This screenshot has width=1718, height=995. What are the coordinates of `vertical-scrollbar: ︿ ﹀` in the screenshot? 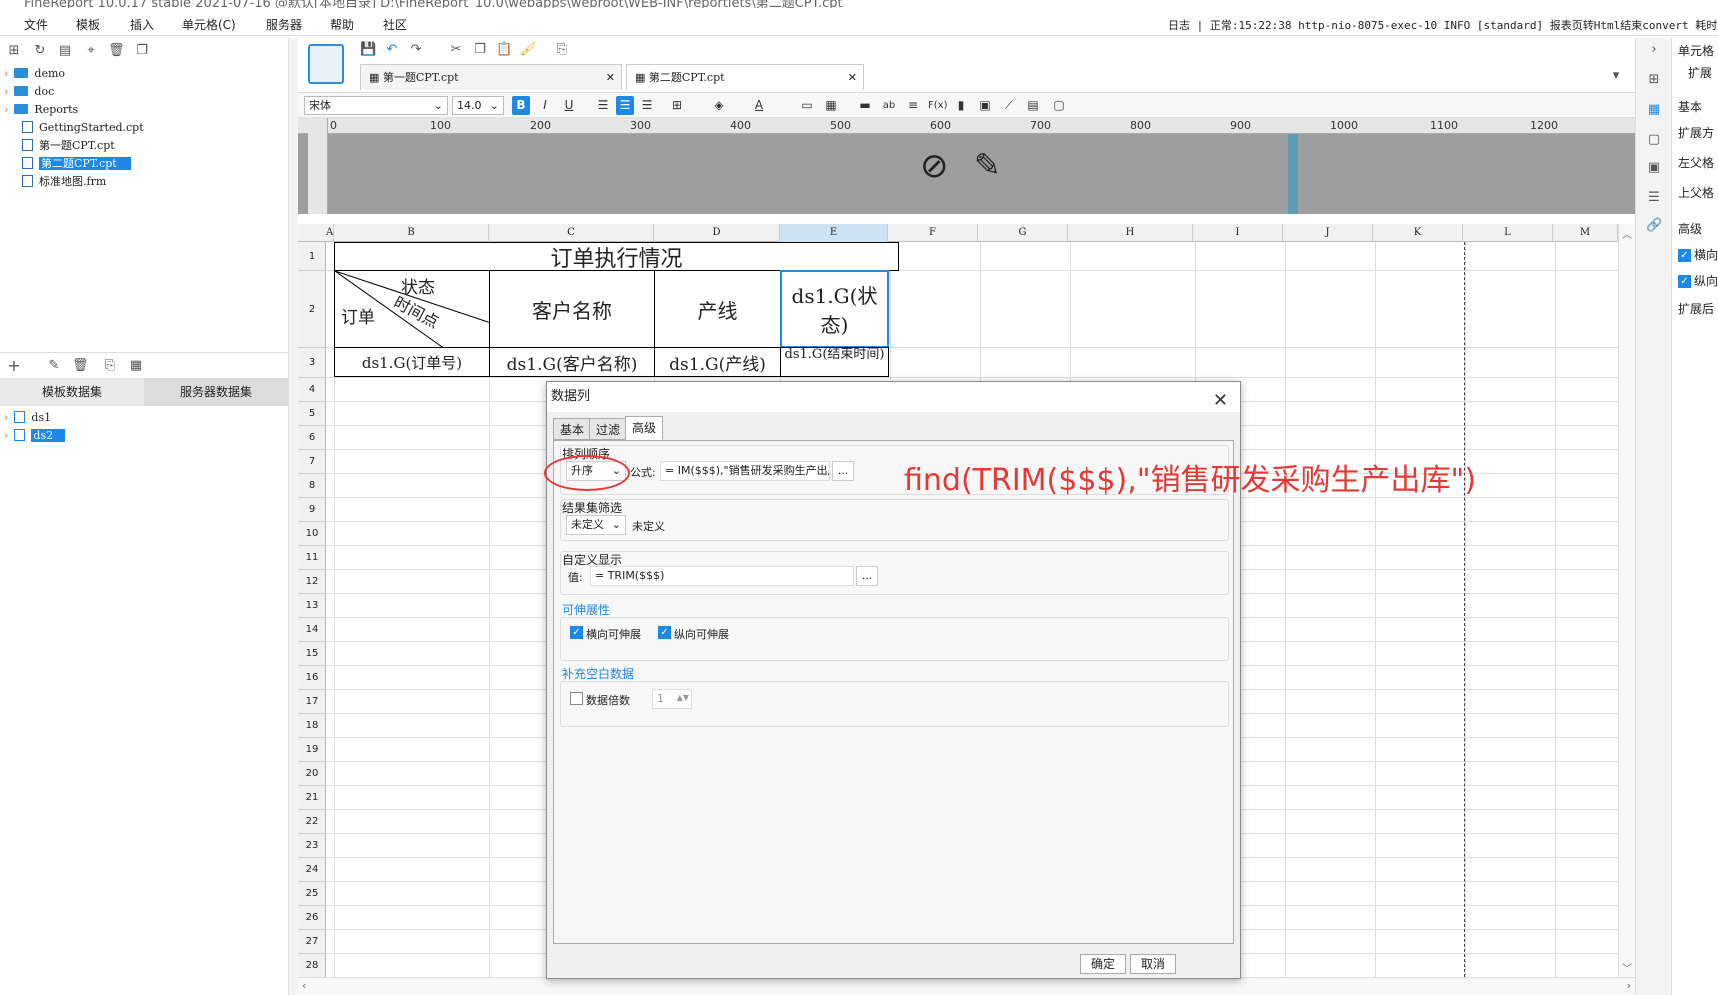 It's located at (1626, 600).